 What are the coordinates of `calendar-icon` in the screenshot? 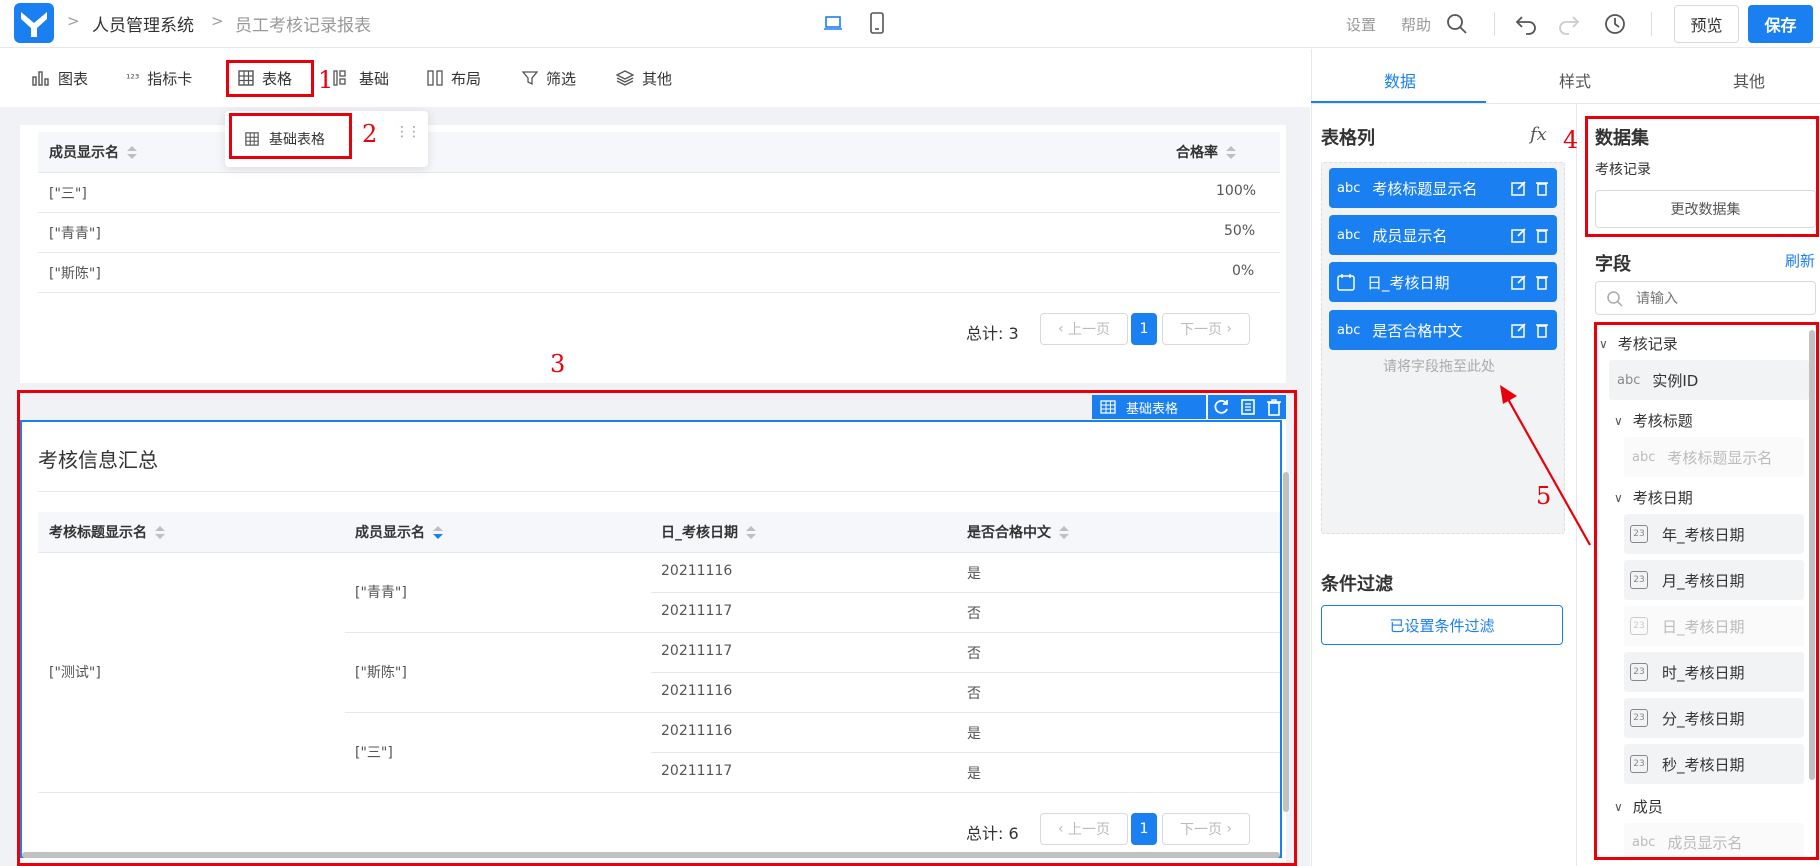 It's located at (1346, 282).